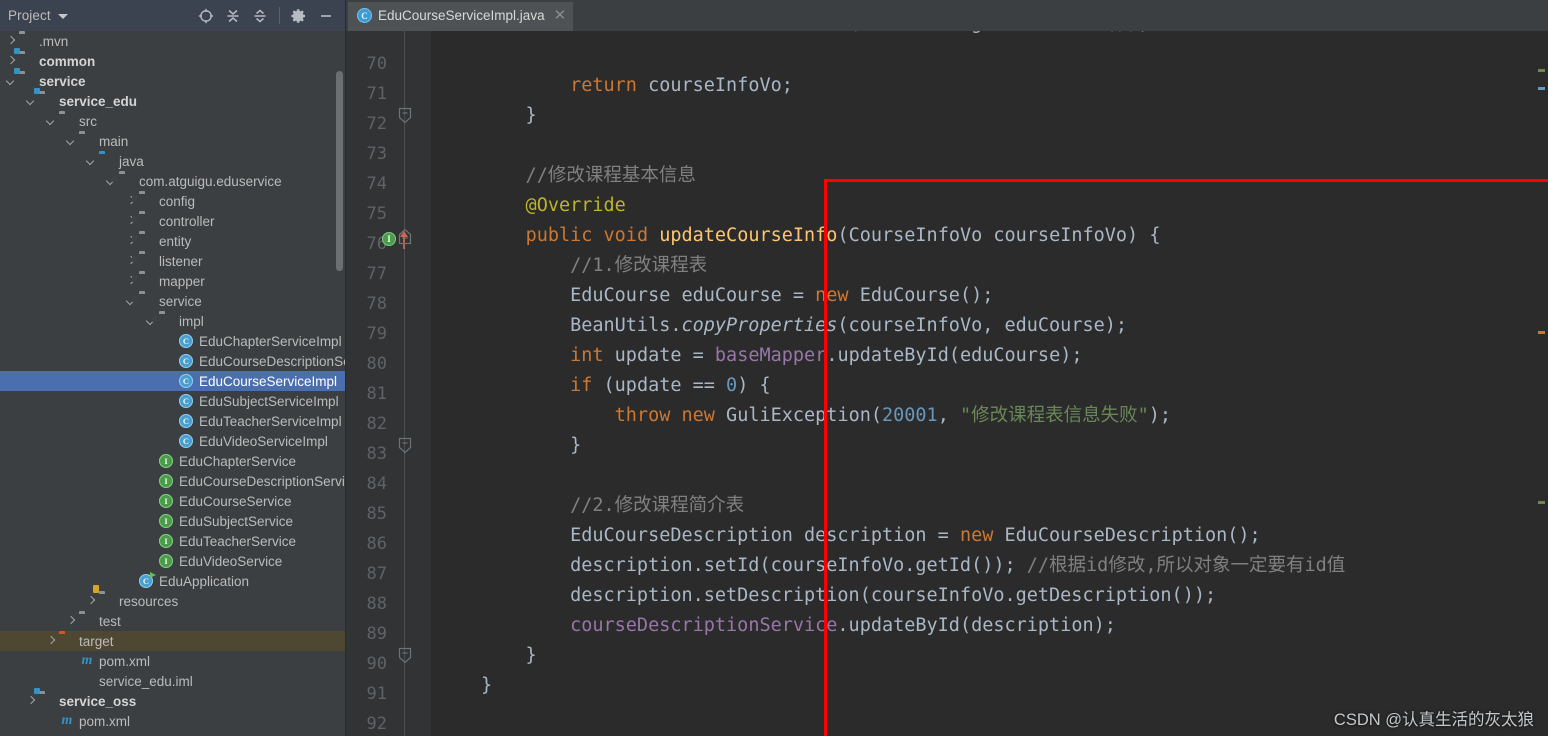 This screenshot has height=736, width=1548. Describe the element at coordinates (260, 16) in the screenshot. I see `collapse-all-icon` at that location.